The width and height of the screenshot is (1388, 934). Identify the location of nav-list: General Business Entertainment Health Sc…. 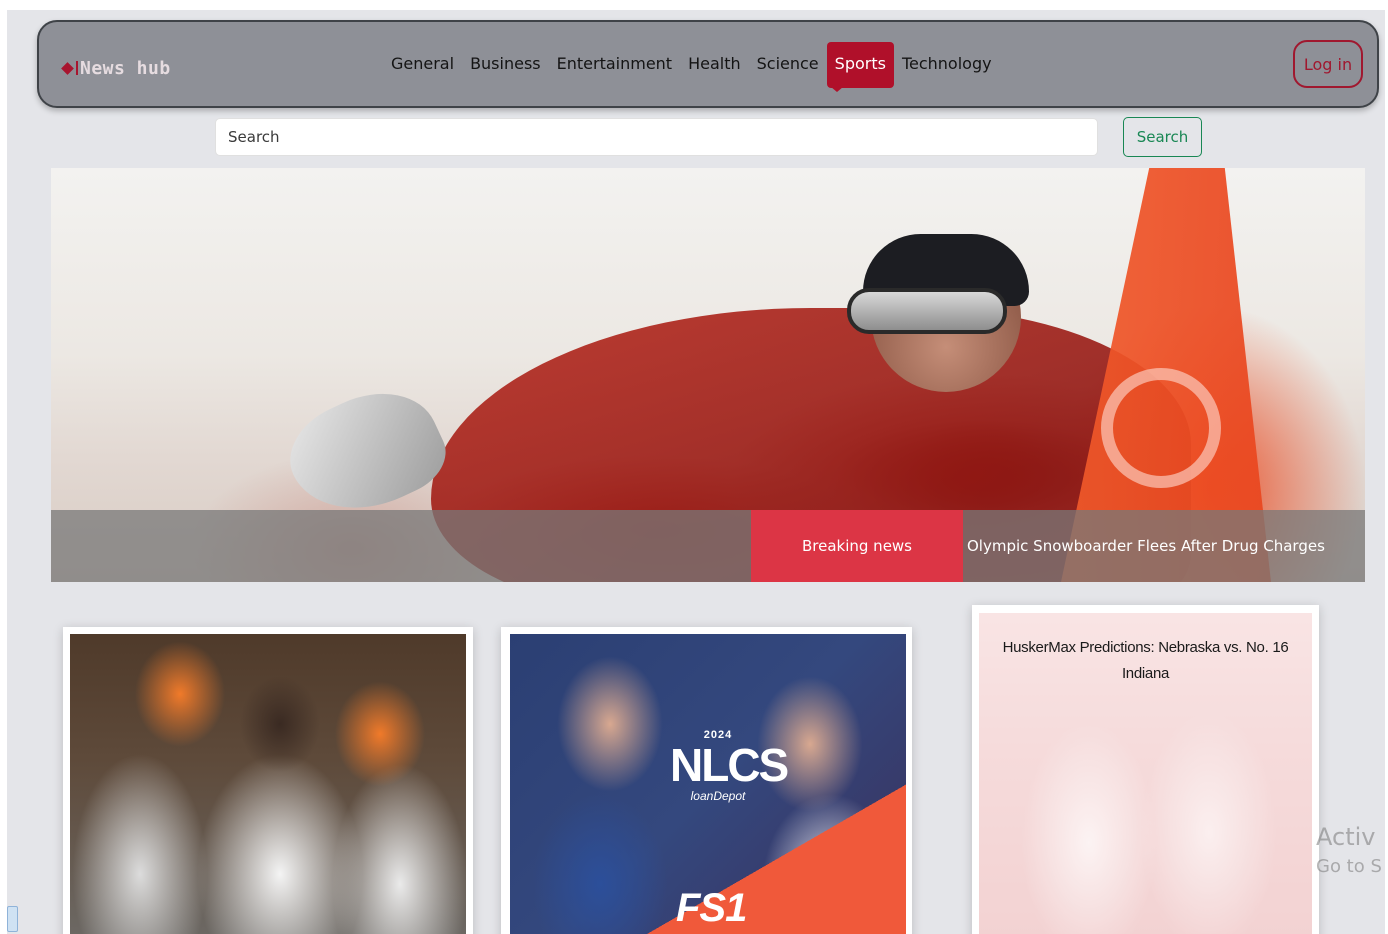
(691, 67).